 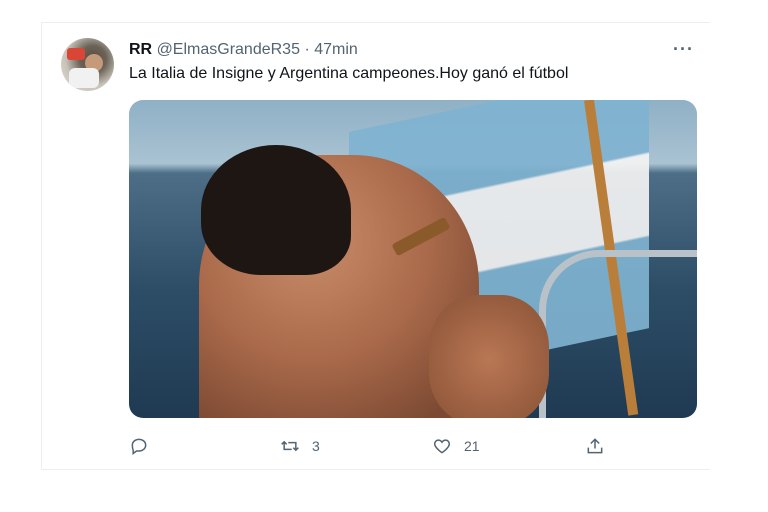 I want to click on retweet-icon, so click(x=290, y=446).